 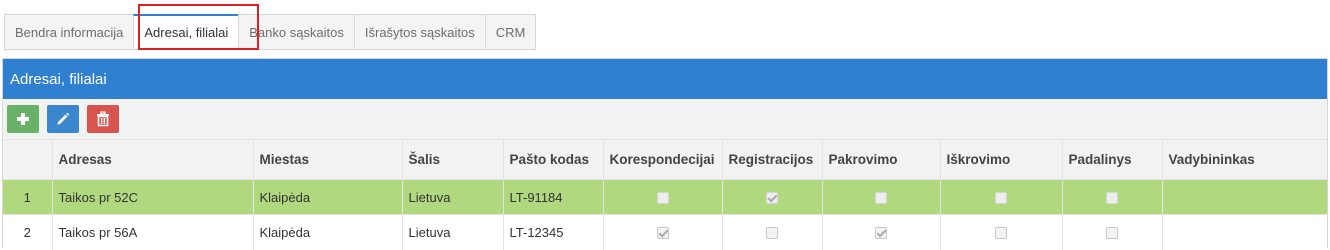 I want to click on delete-button, so click(x=103, y=119).